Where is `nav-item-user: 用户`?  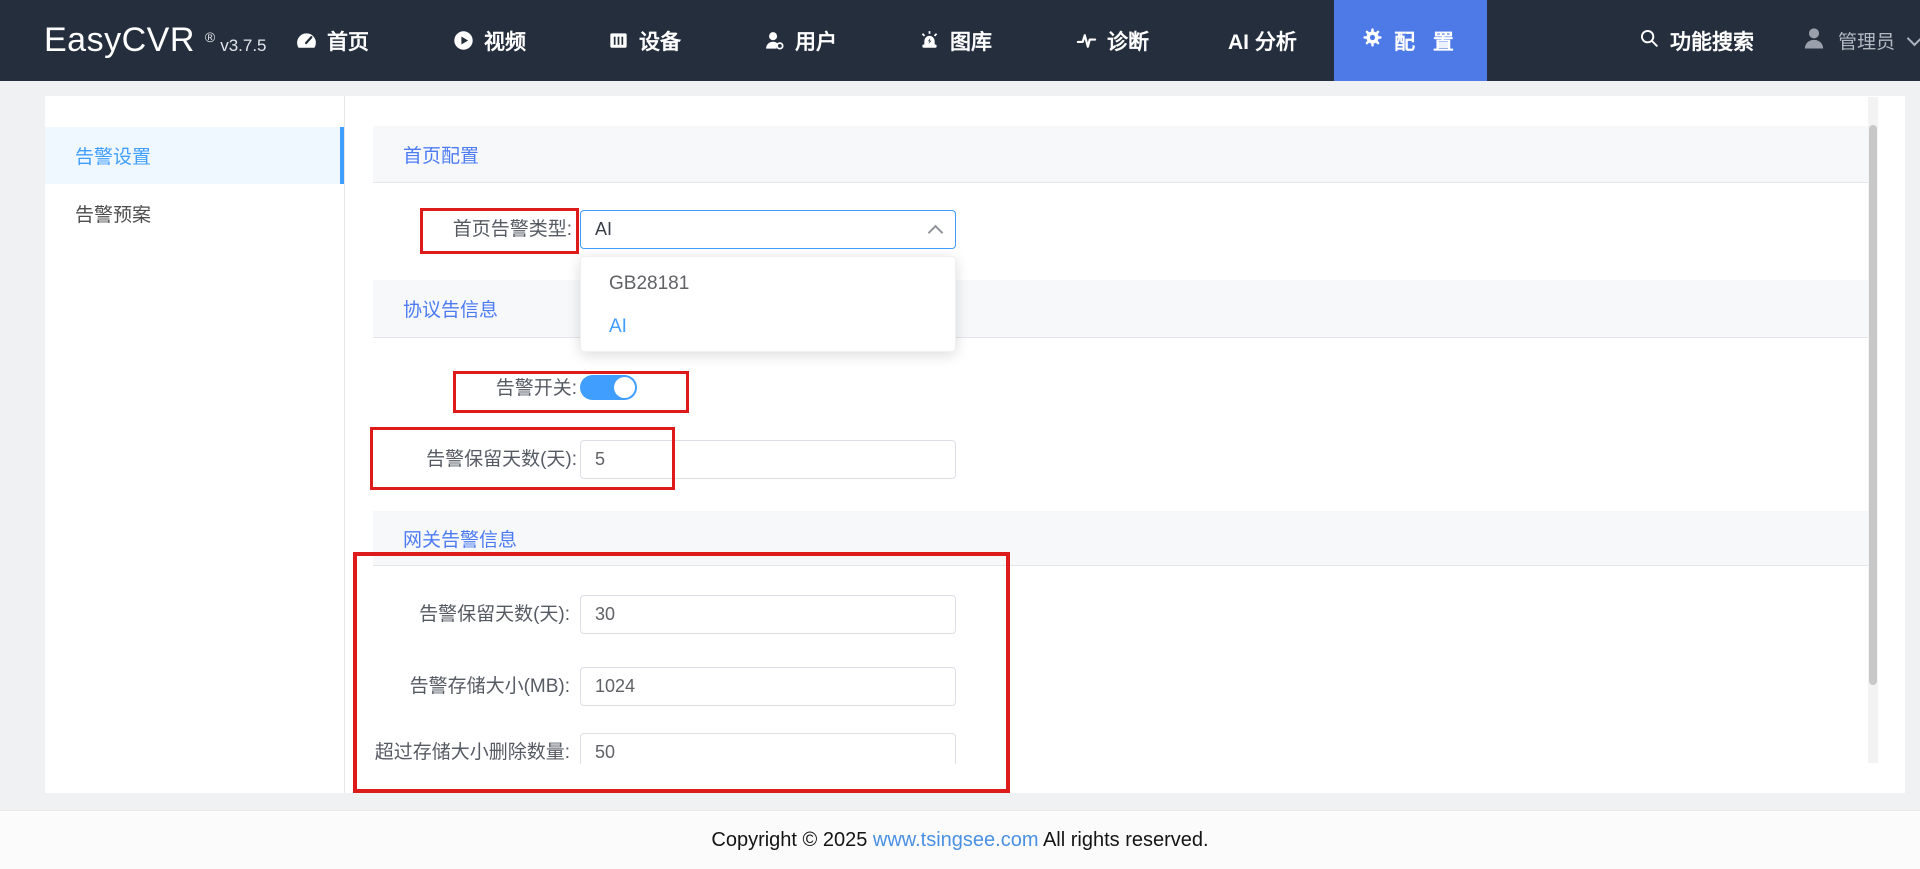
nav-item-user: 用户 is located at coordinates (800, 40).